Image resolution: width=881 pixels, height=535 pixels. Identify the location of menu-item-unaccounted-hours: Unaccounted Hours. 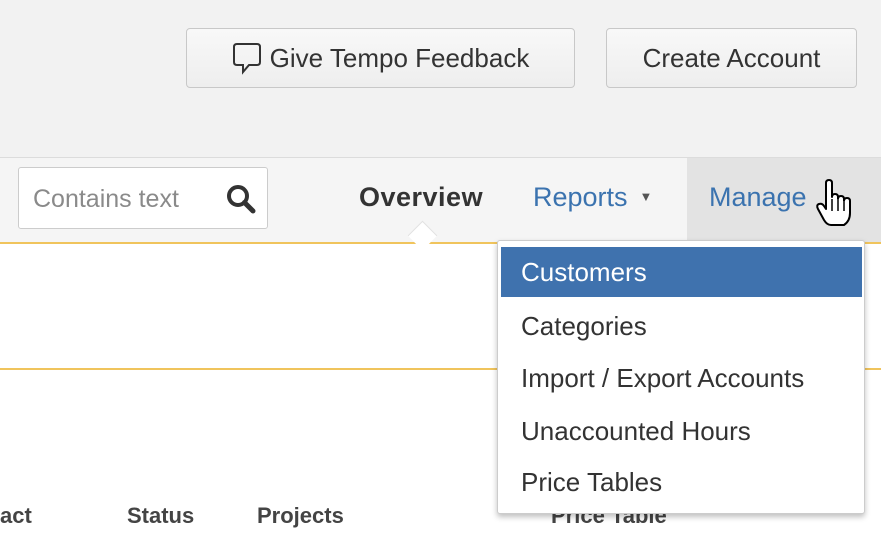
(681, 431).